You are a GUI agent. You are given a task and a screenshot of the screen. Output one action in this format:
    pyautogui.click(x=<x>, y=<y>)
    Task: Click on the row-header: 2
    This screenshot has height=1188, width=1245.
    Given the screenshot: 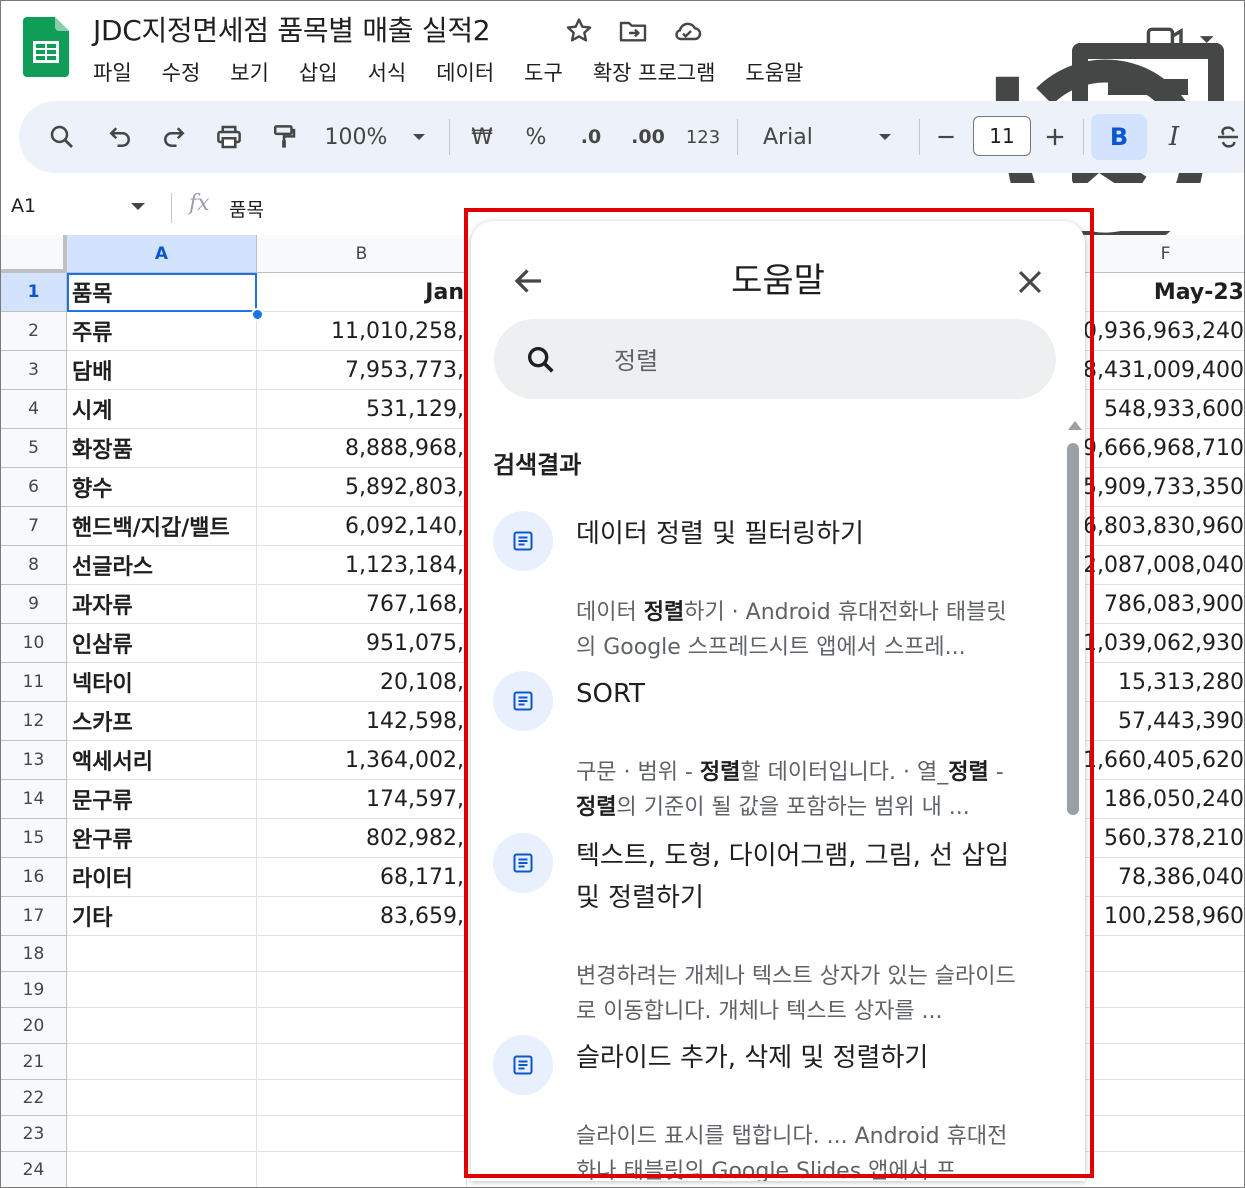 What is the action you would take?
    pyautogui.click(x=34, y=331)
    